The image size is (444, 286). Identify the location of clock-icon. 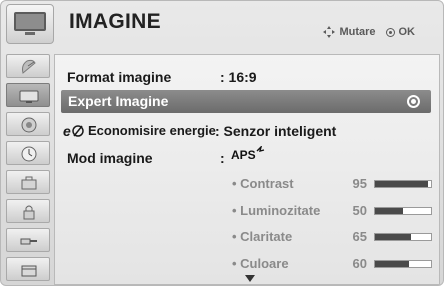
(29, 154).